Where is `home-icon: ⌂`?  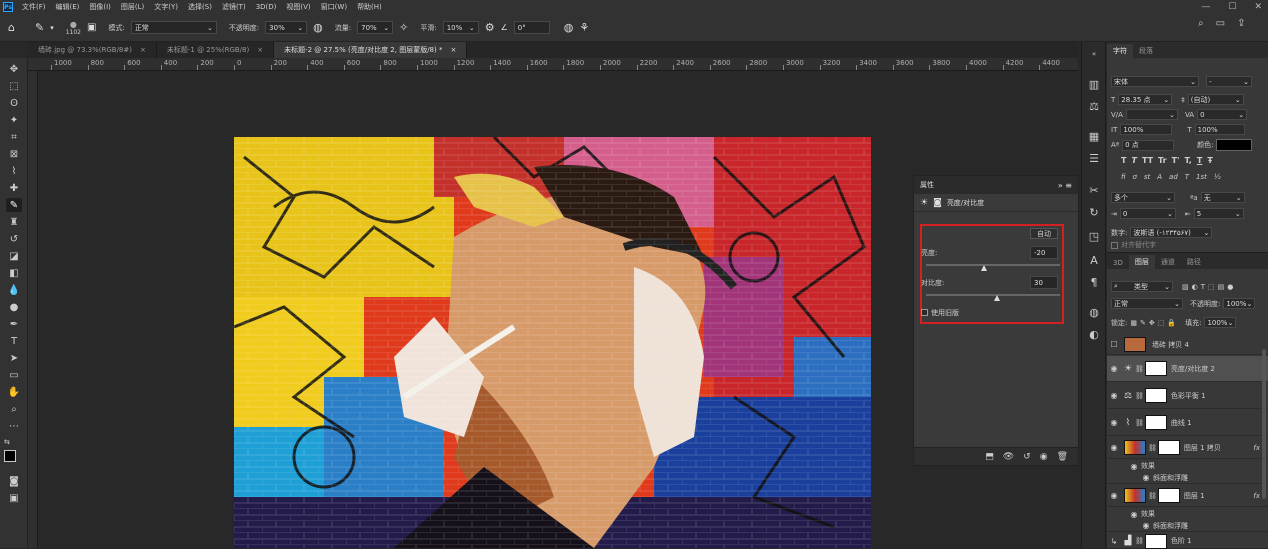 home-icon: ⌂ is located at coordinates (11, 27).